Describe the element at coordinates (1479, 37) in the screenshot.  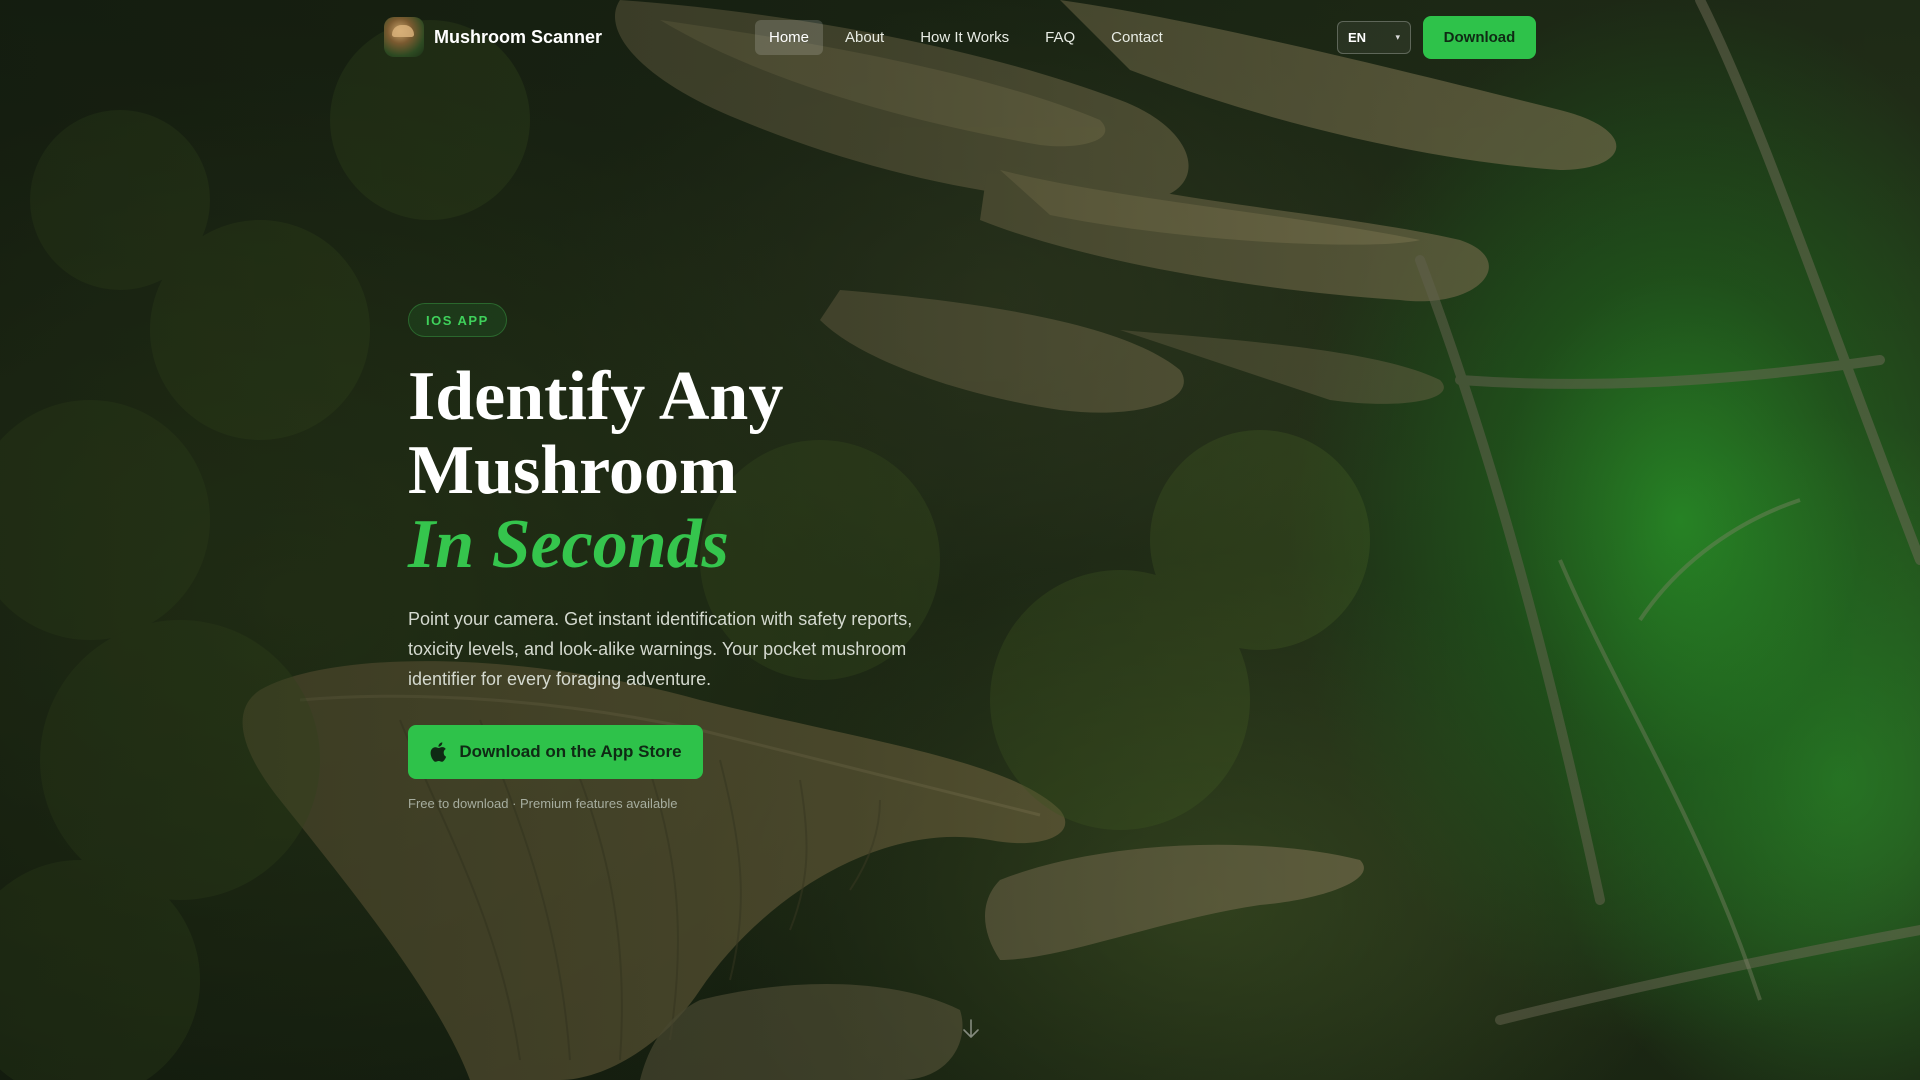
I see `nav-download-button: Download` at that location.